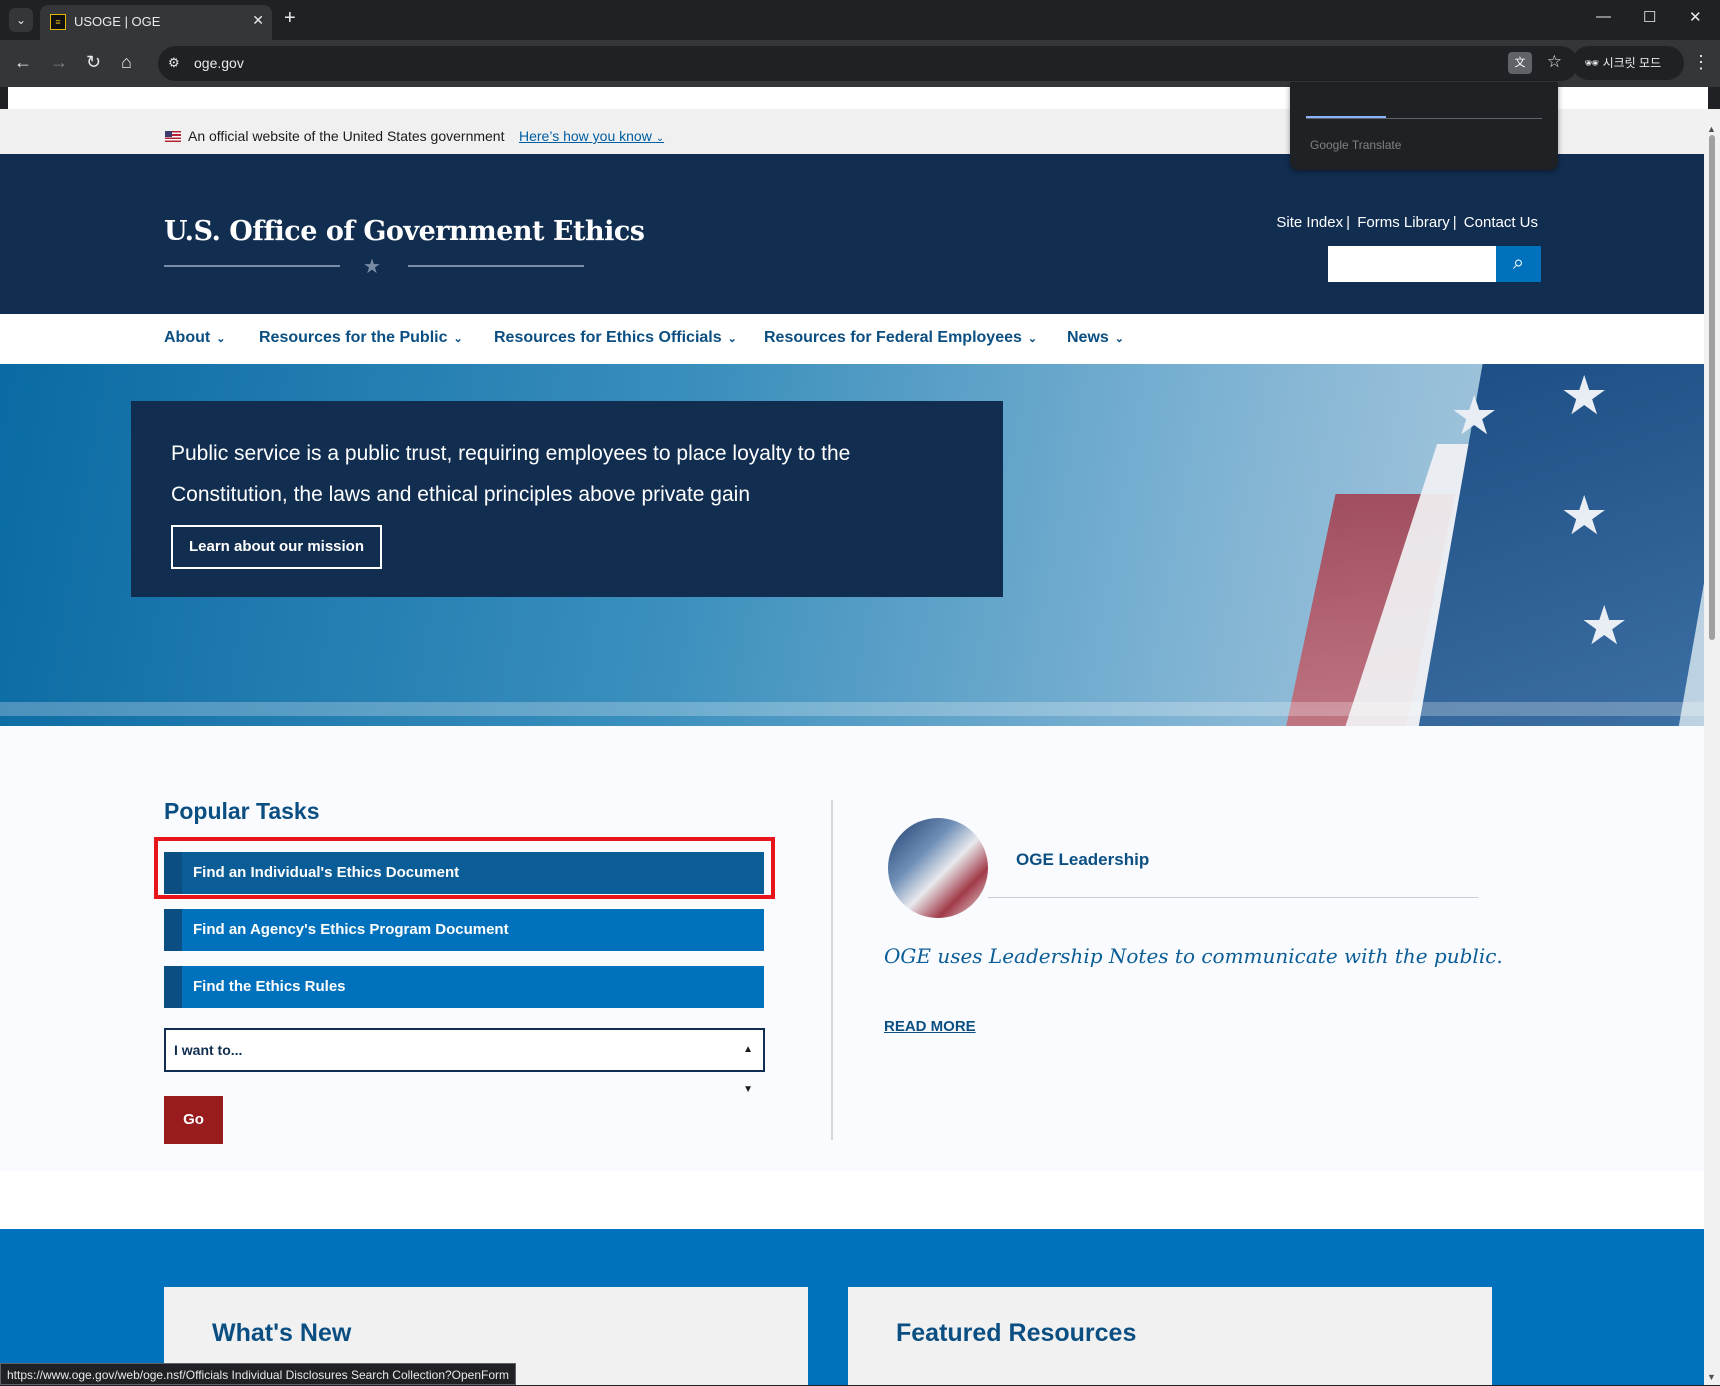  What do you see at coordinates (1016, 1333) in the screenshot?
I see `featured-resources-title: Featured Resources` at bounding box center [1016, 1333].